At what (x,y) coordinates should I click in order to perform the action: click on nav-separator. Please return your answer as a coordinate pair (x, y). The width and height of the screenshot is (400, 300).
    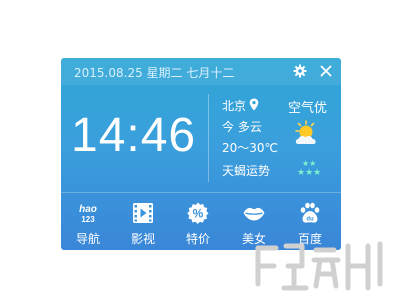
    Looking at the image, I should click on (201, 192).